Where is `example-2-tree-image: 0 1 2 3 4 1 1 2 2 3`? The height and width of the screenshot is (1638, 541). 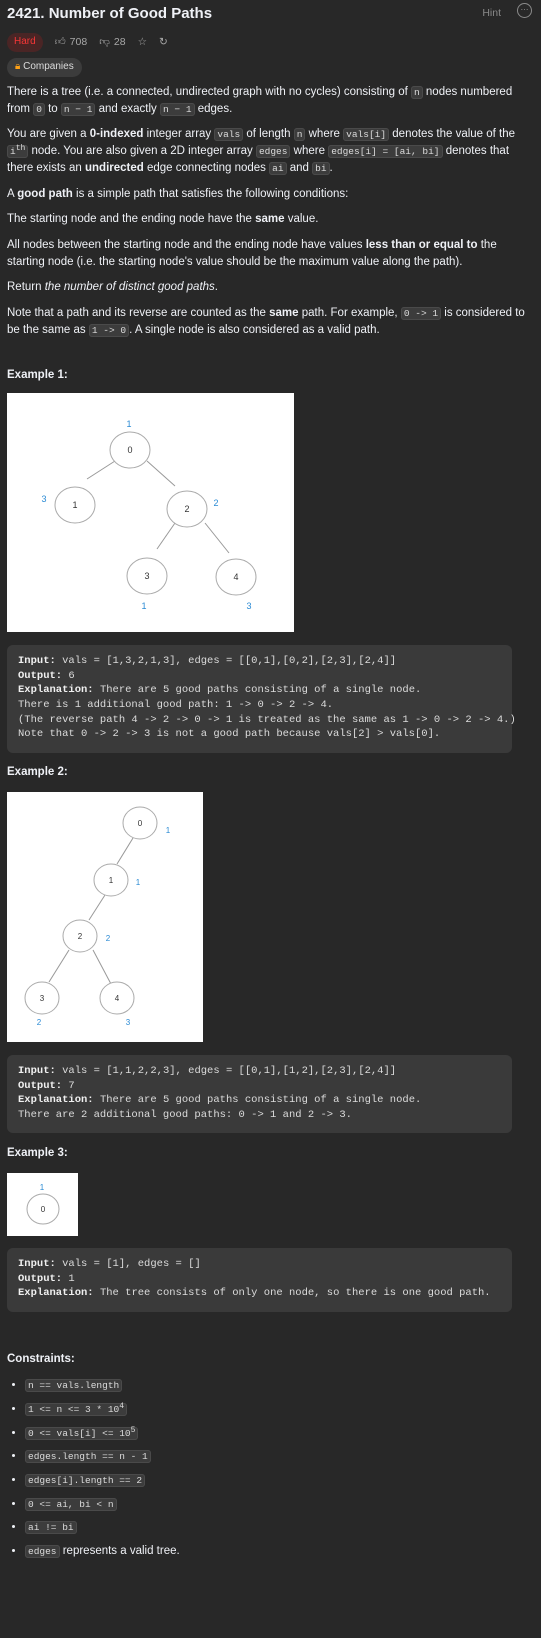
example-2-tree-image: 0 1 2 3 4 1 1 2 2 3 is located at coordinates (105, 917).